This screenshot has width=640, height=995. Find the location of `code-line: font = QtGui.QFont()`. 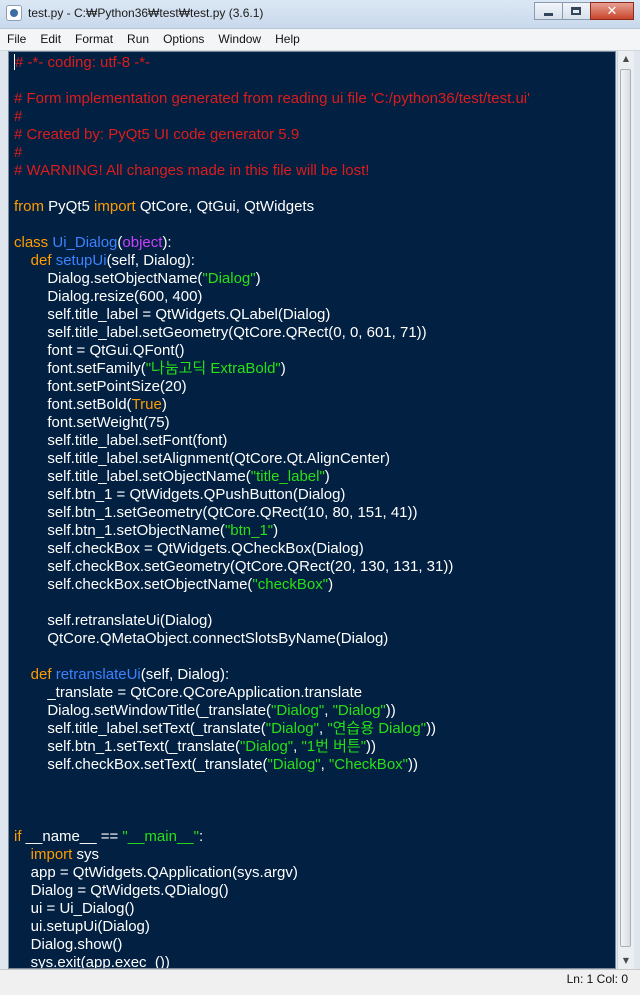

code-line: font = QtGui.QFont() is located at coordinates (99, 351).